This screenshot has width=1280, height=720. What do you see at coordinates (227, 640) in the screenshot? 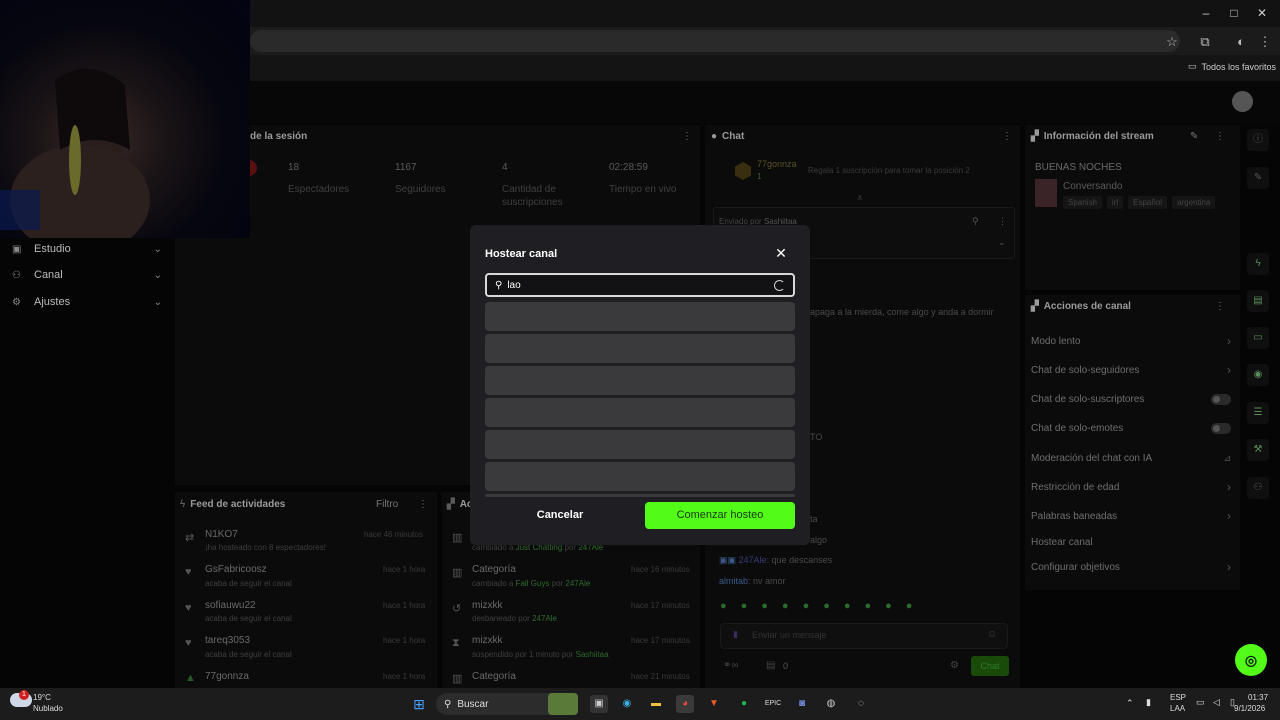
I see `feed-item-name: tareq3053` at bounding box center [227, 640].